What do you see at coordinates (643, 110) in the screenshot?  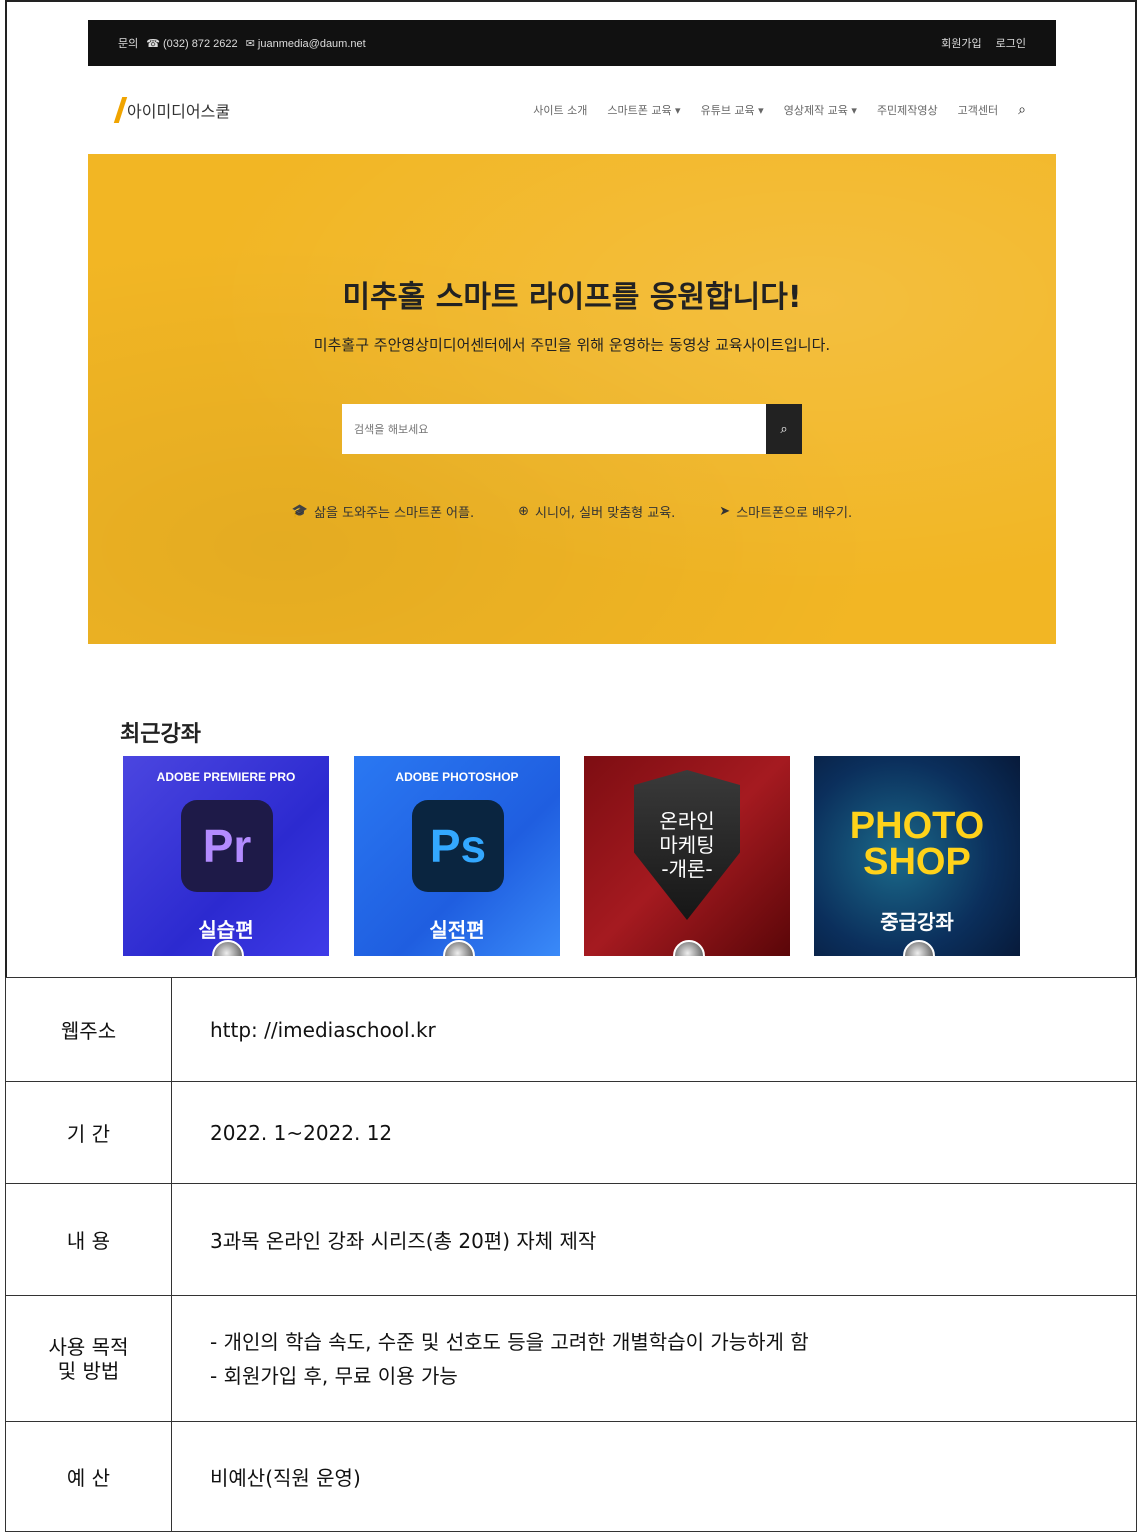 I see `menu-item-smartphone: 스마트폰 교육 ▾` at bounding box center [643, 110].